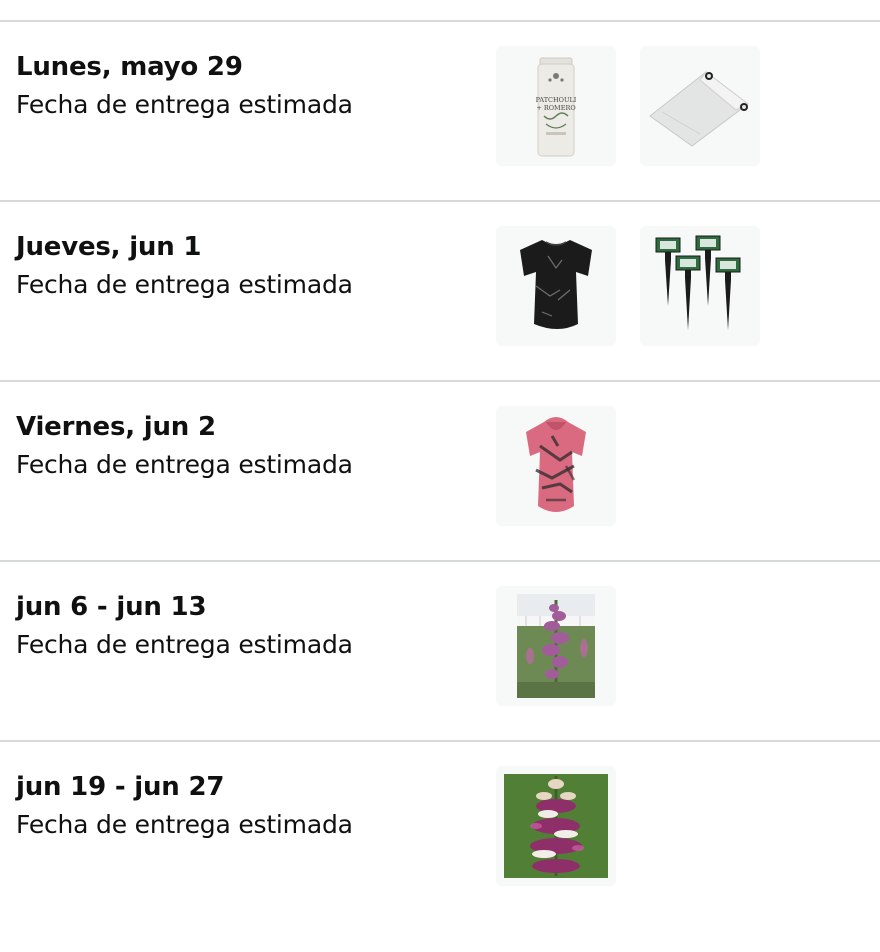  Describe the element at coordinates (628, 106) in the screenshot. I see `product-thumbnails: PATCHOULI + ROMERO` at that location.